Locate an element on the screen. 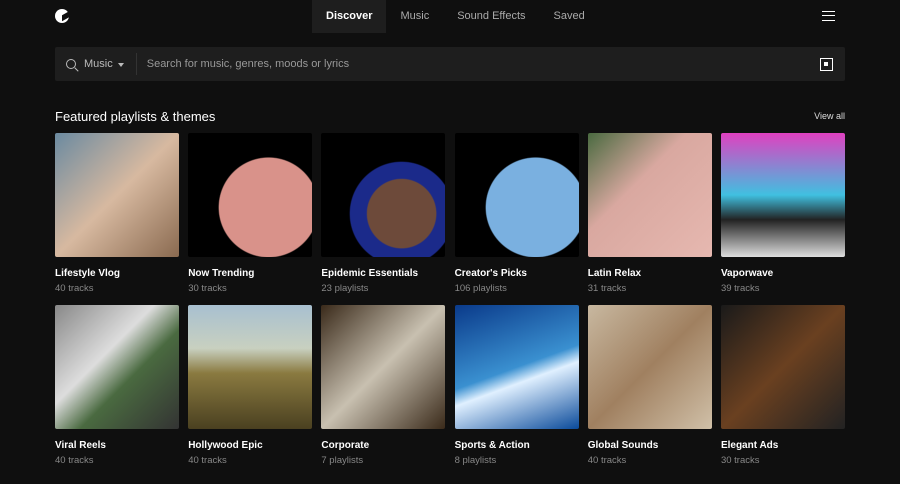 This screenshot has width=900, height=484. search-bar: Music is located at coordinates (450, 64).